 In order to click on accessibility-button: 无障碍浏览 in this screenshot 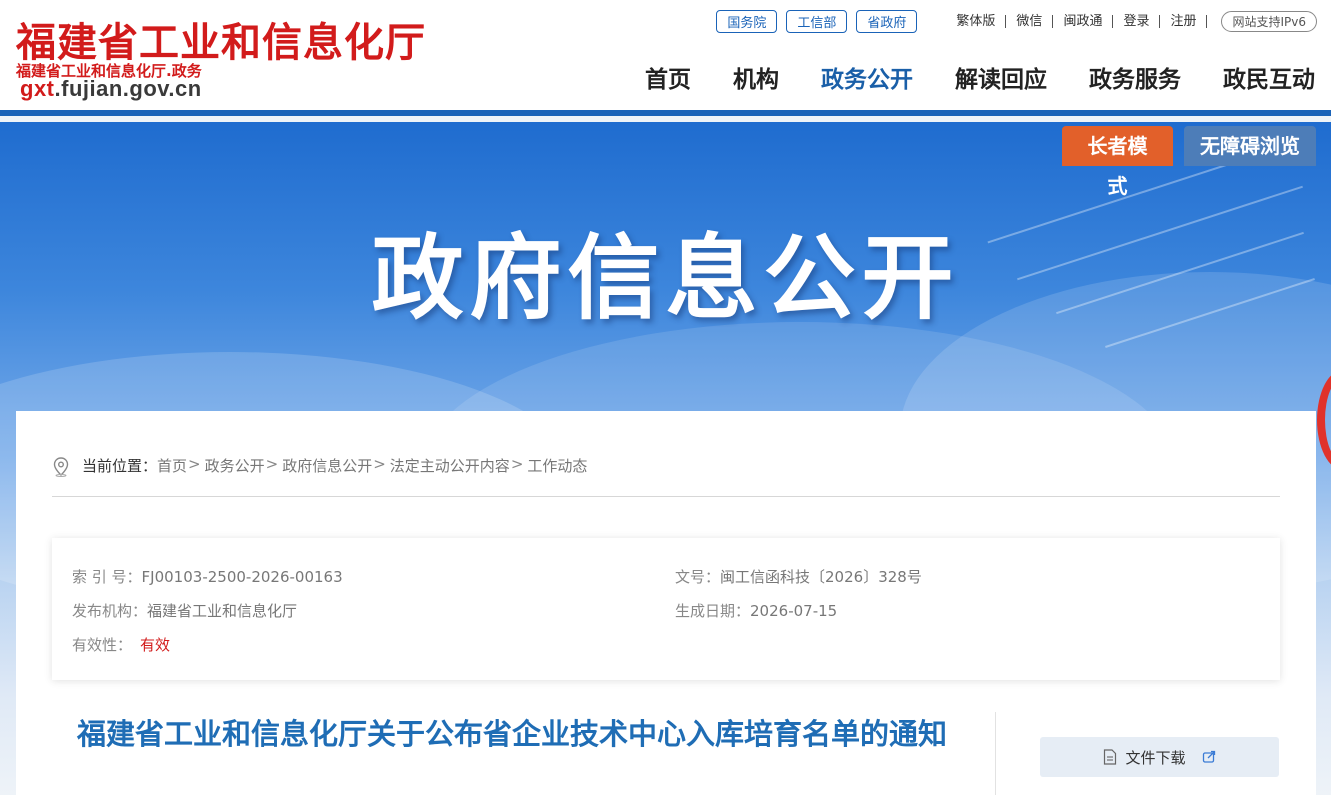, I will do `click(1250, 146)`.